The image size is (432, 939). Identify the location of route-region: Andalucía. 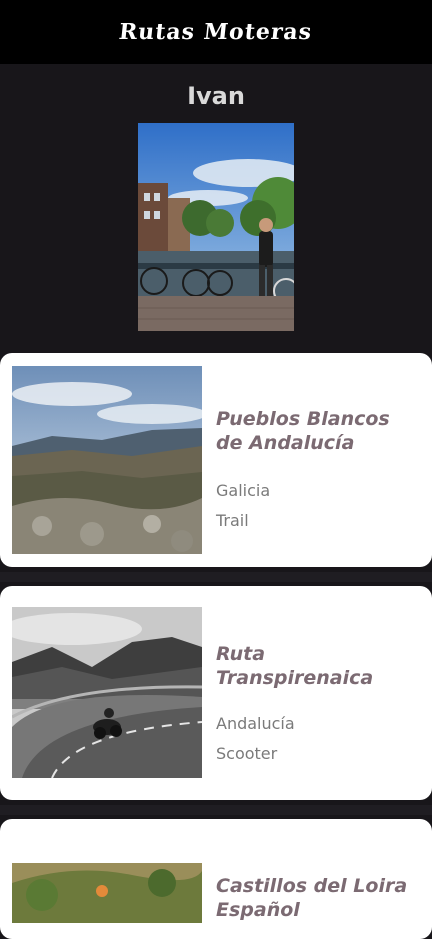
(255, 723).